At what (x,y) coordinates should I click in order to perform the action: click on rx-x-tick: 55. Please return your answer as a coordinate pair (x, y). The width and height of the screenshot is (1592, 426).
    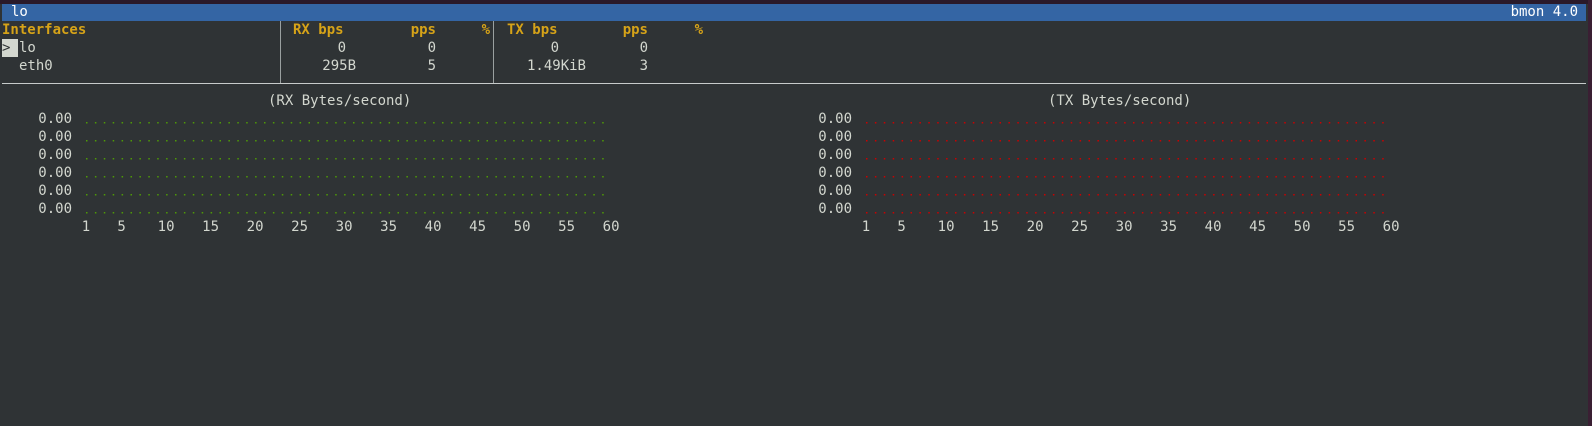
    Looking at the image, I should click on (567, 227).